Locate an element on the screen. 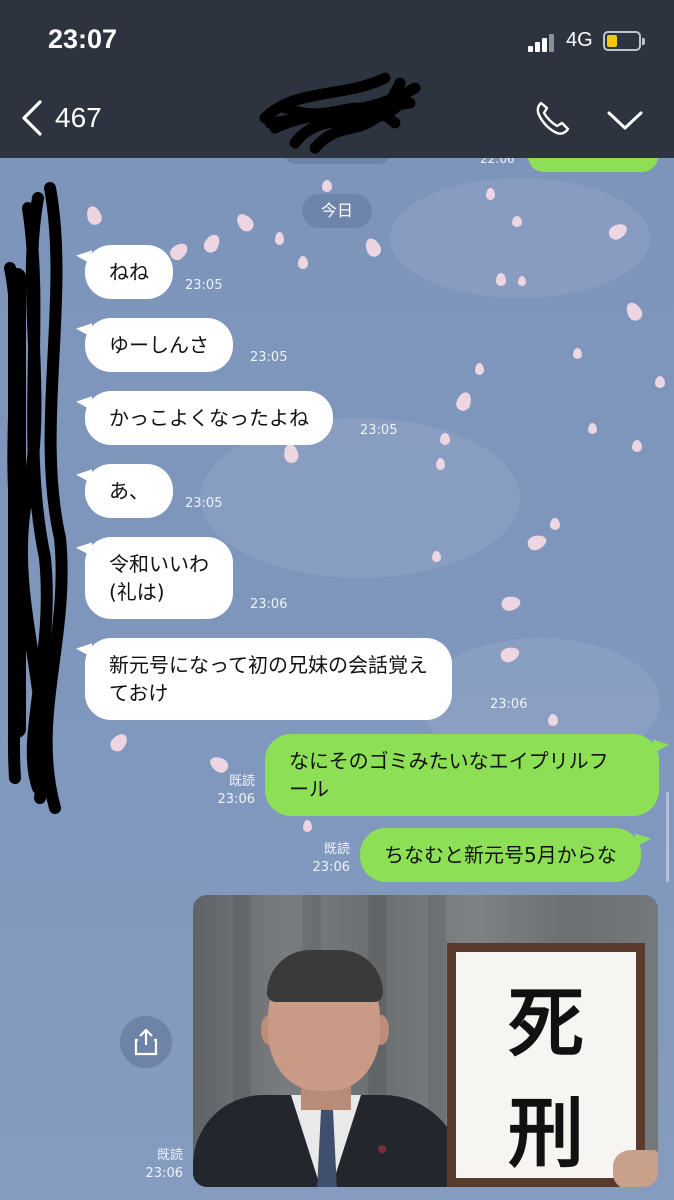 This screenshot has height=1200, width=674. previous-message-time: 22:06 is located at coordinates (497, 162).